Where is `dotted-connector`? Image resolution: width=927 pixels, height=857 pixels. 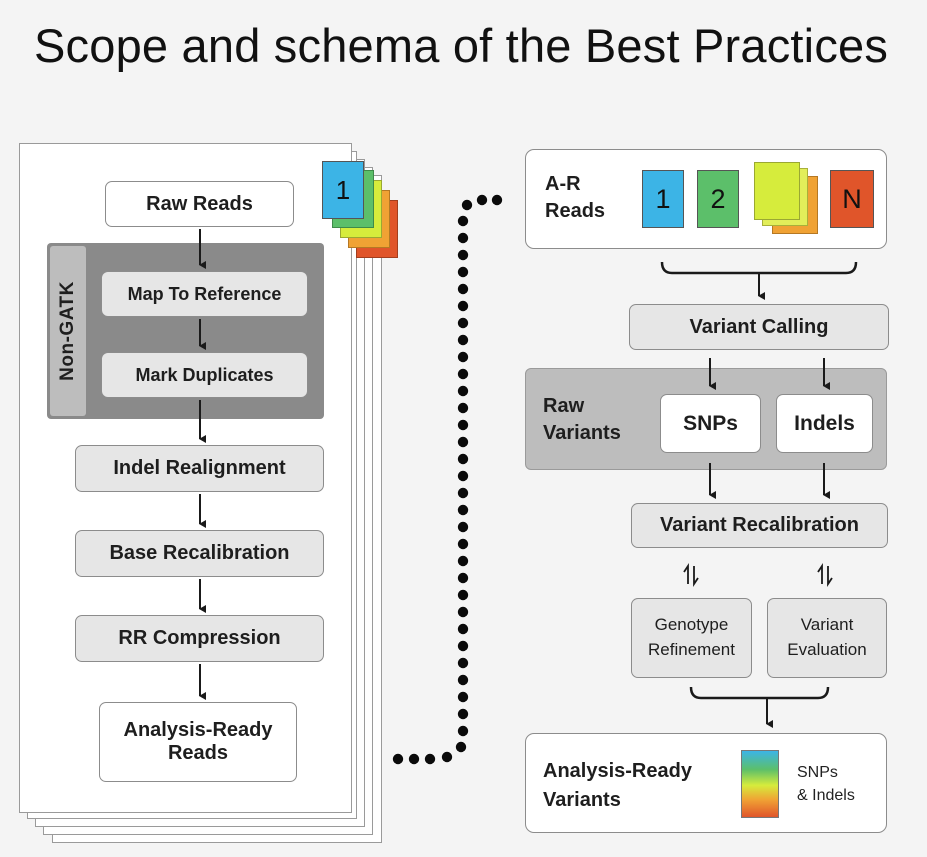 dotted-connector is located at coordinates (447, 479).